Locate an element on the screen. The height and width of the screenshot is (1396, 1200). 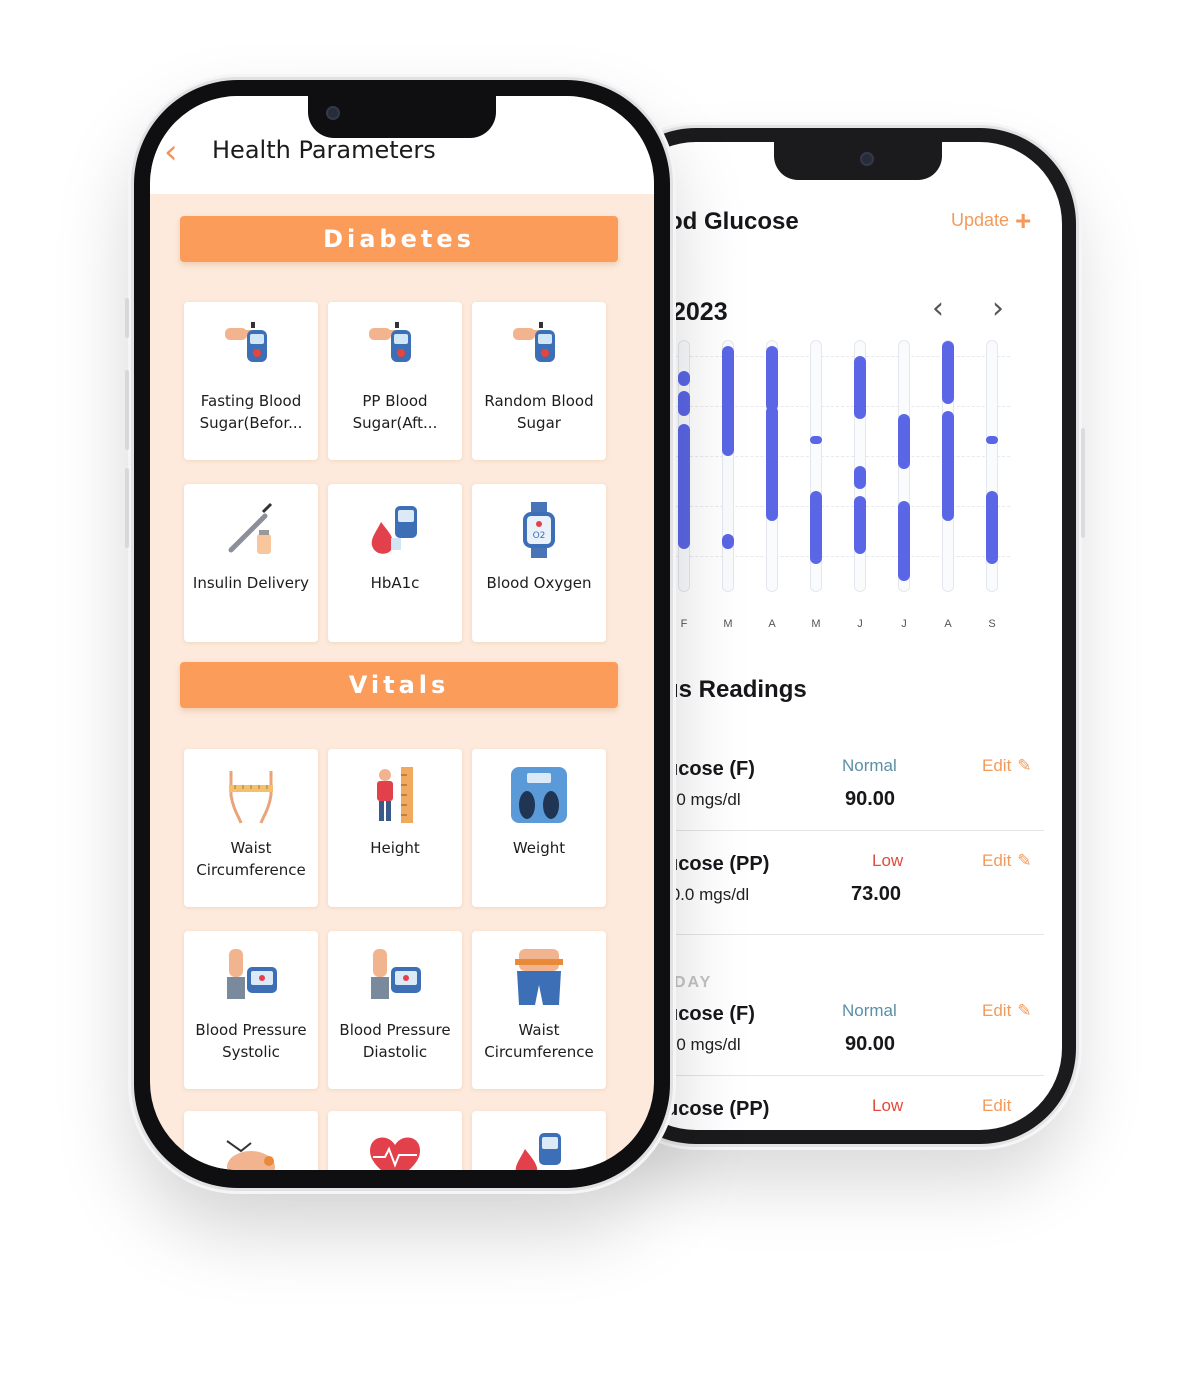
reading-name: ucose (PP) is located at coordinates (718, 864).